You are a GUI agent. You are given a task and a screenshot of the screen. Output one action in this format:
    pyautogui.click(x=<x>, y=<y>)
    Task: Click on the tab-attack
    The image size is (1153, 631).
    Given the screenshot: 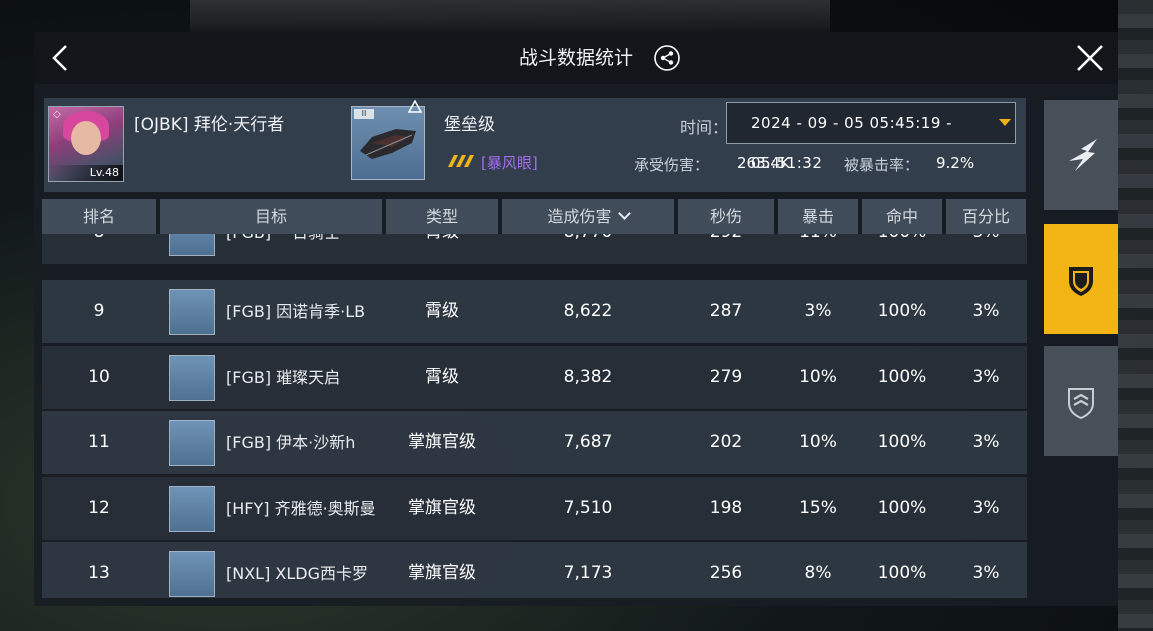 What is the action you would take?
    pyautogui.click(x=1081, y=155)
    